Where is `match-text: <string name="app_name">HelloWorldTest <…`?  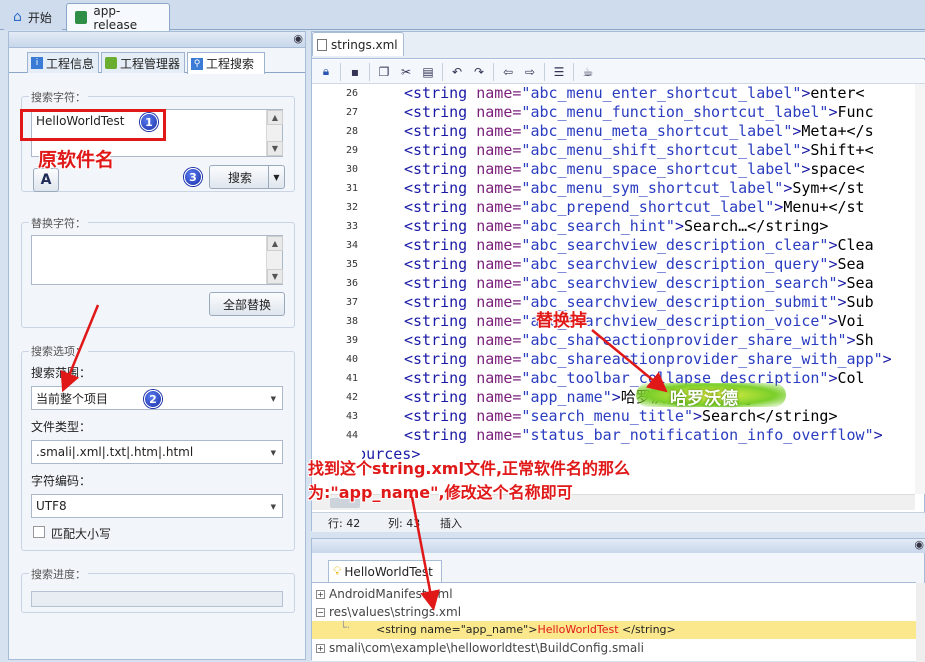
match-text: <string name="app_name">HelloWorldTest <… is located at coordinates (526, 629).